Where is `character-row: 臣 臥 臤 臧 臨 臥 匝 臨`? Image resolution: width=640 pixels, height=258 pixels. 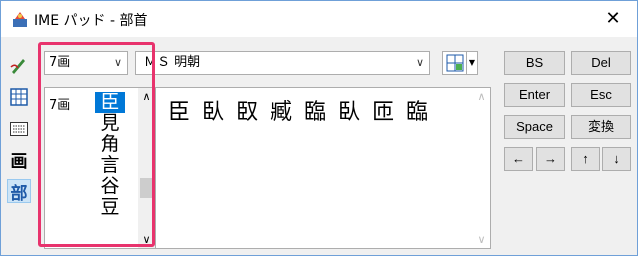
character-row: 臣 臥 臤 臧 臨 臥 匝 臨 is located at coordinates (298, 110).